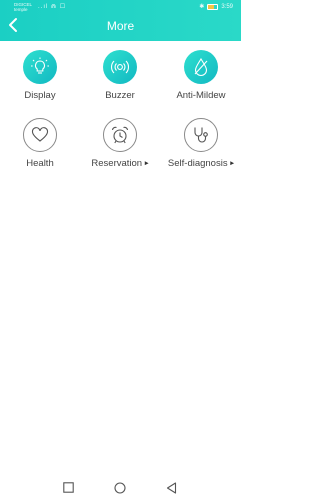 The image size is (320, 500). Describe the element at coordinates (201, 163) in the screenshot. I see `tile-label: Self-diagnosis ▶` at that location.